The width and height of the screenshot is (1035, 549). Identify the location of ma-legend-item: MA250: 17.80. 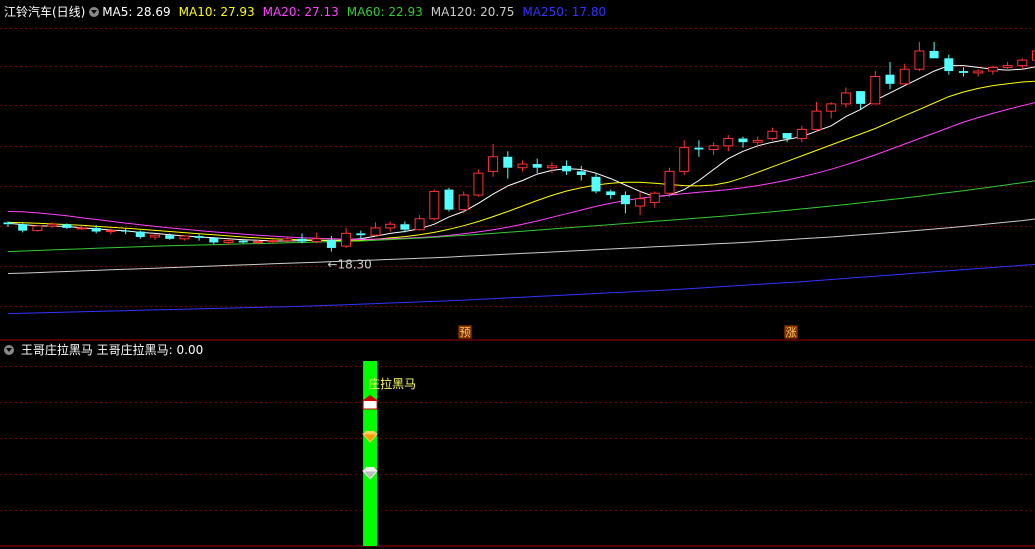
(564, 12).